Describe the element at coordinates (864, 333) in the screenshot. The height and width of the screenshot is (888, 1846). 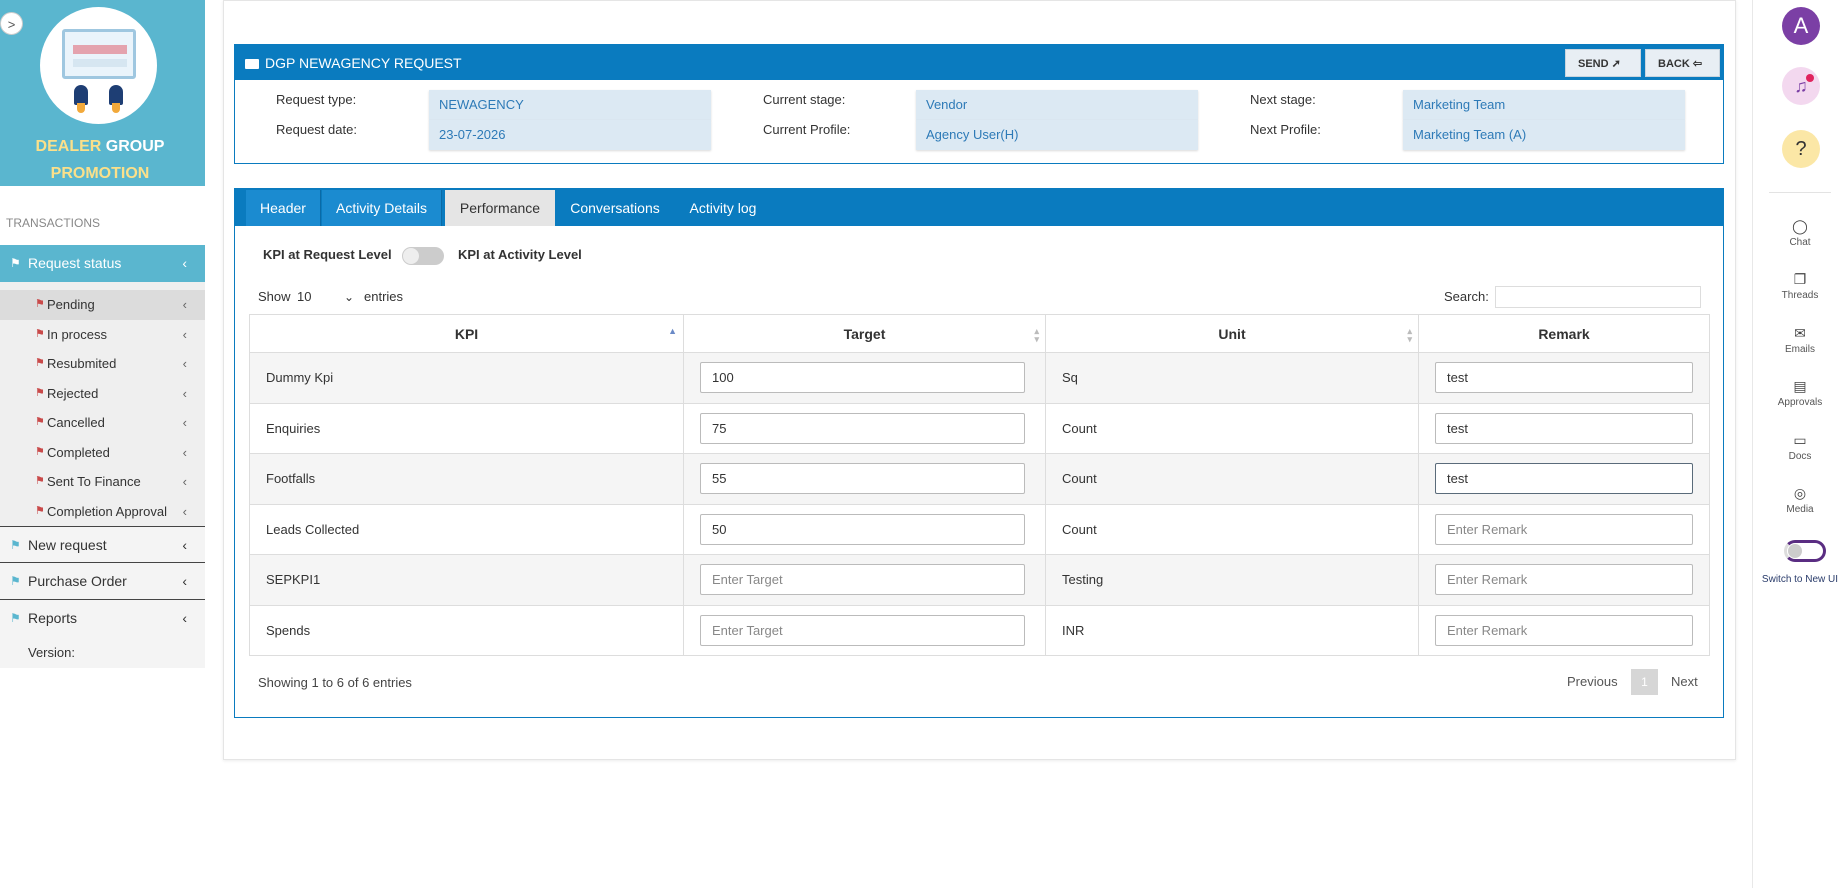
I see `column-header-target: Target ▴ ▾` at that location.